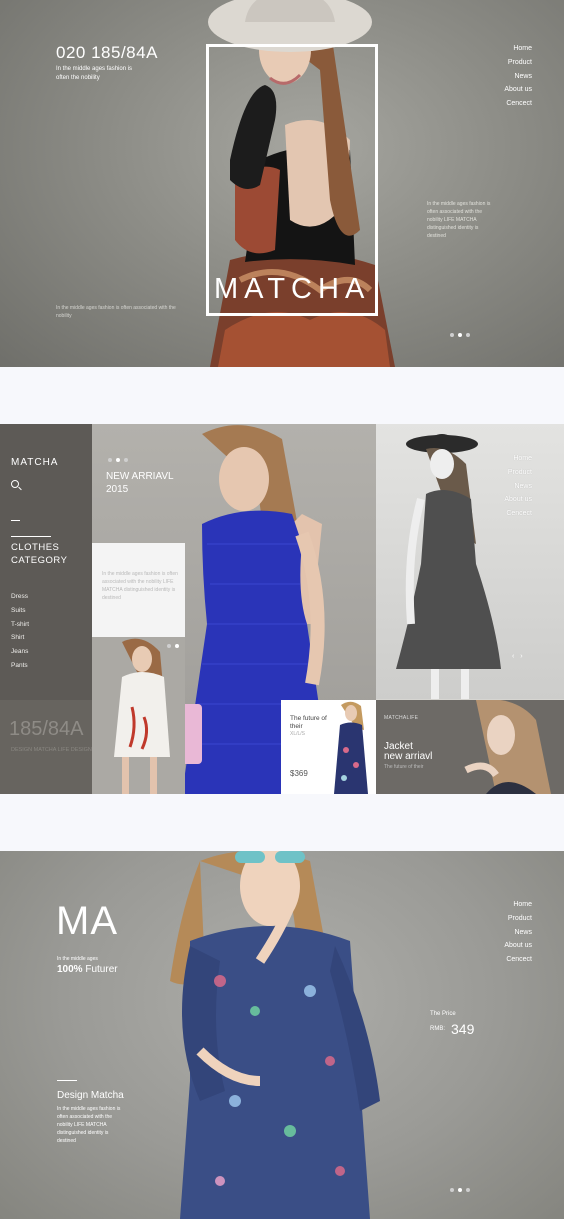 The width and height of the screenshot is (564, 1219). What do you see at coordinates (20, 625) in the screenshot?
I see `category-item-tshirt: T-shirt` at bounding box center [20, 625].